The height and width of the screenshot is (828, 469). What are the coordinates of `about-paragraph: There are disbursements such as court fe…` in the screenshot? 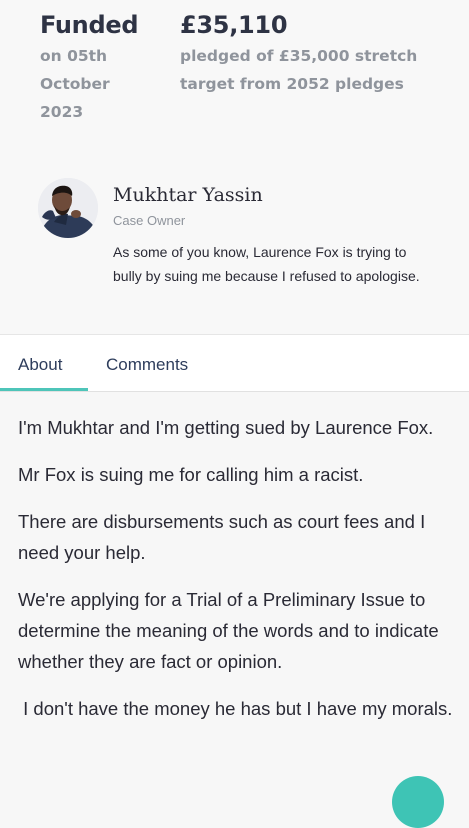 It's located at (222, 537).